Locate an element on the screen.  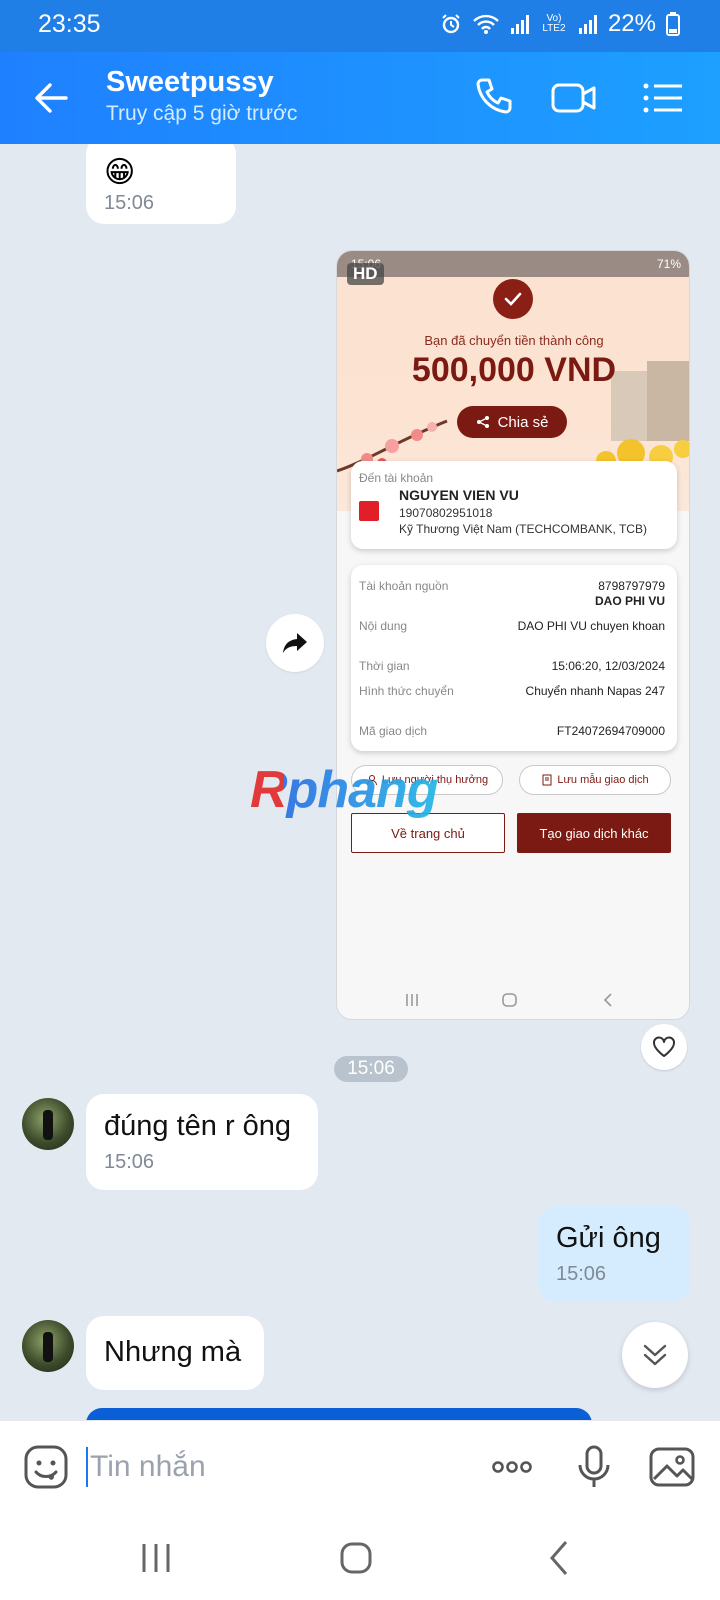
to-account-label: Đến tài khoản is located at coordinates (396, 478).